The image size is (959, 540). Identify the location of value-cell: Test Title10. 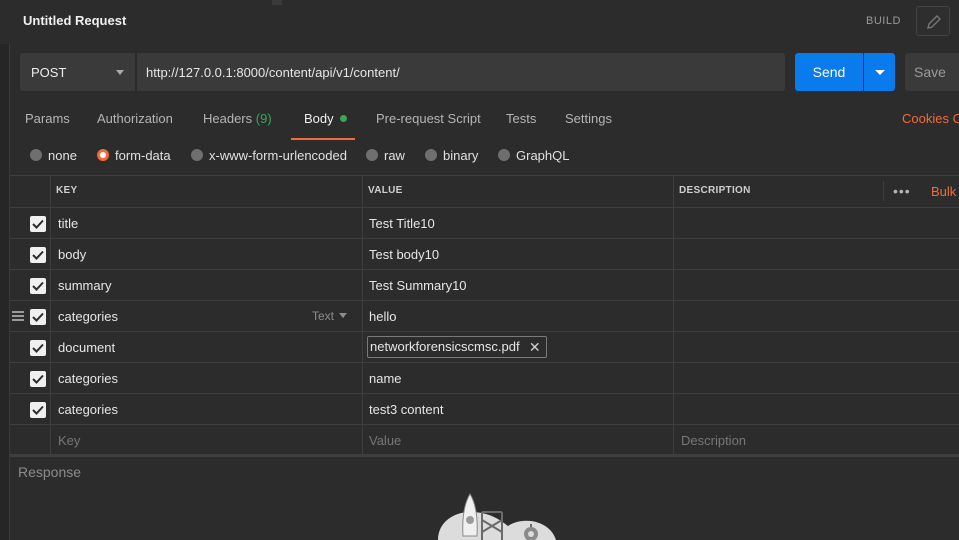
(402, 223).